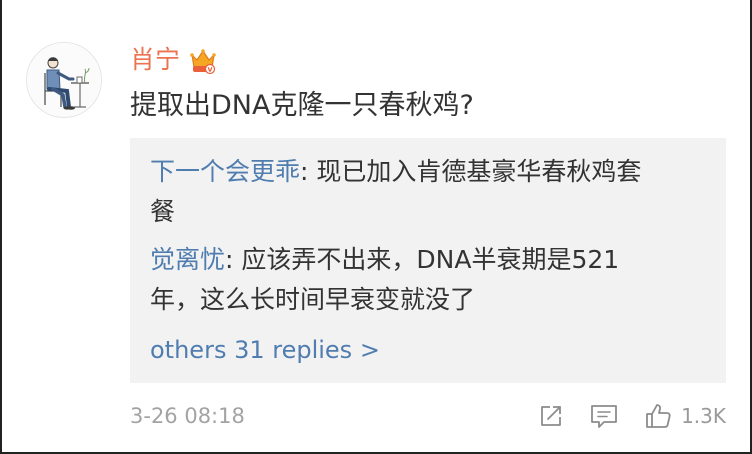  Describe the element at coordinates (187, 259) in the screenshot. I see `reply-author: 觉离忧` at that location.